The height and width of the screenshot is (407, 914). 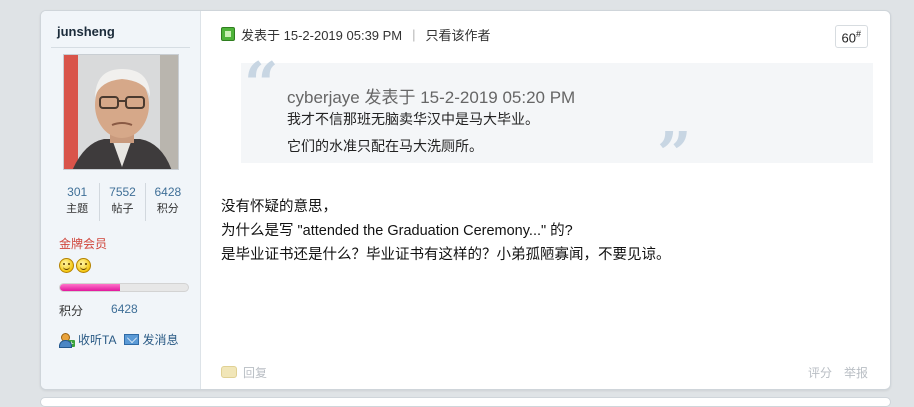 I want to click on quote-date: 发表于 15-2-2019 05:20 PM, so click(x=470, y=97).